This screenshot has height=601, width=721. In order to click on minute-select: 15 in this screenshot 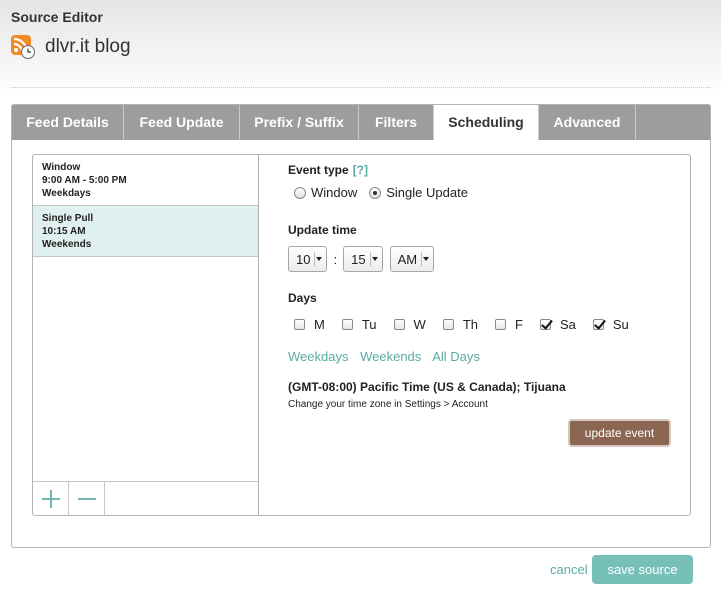, I will do `click(363, 259)`.